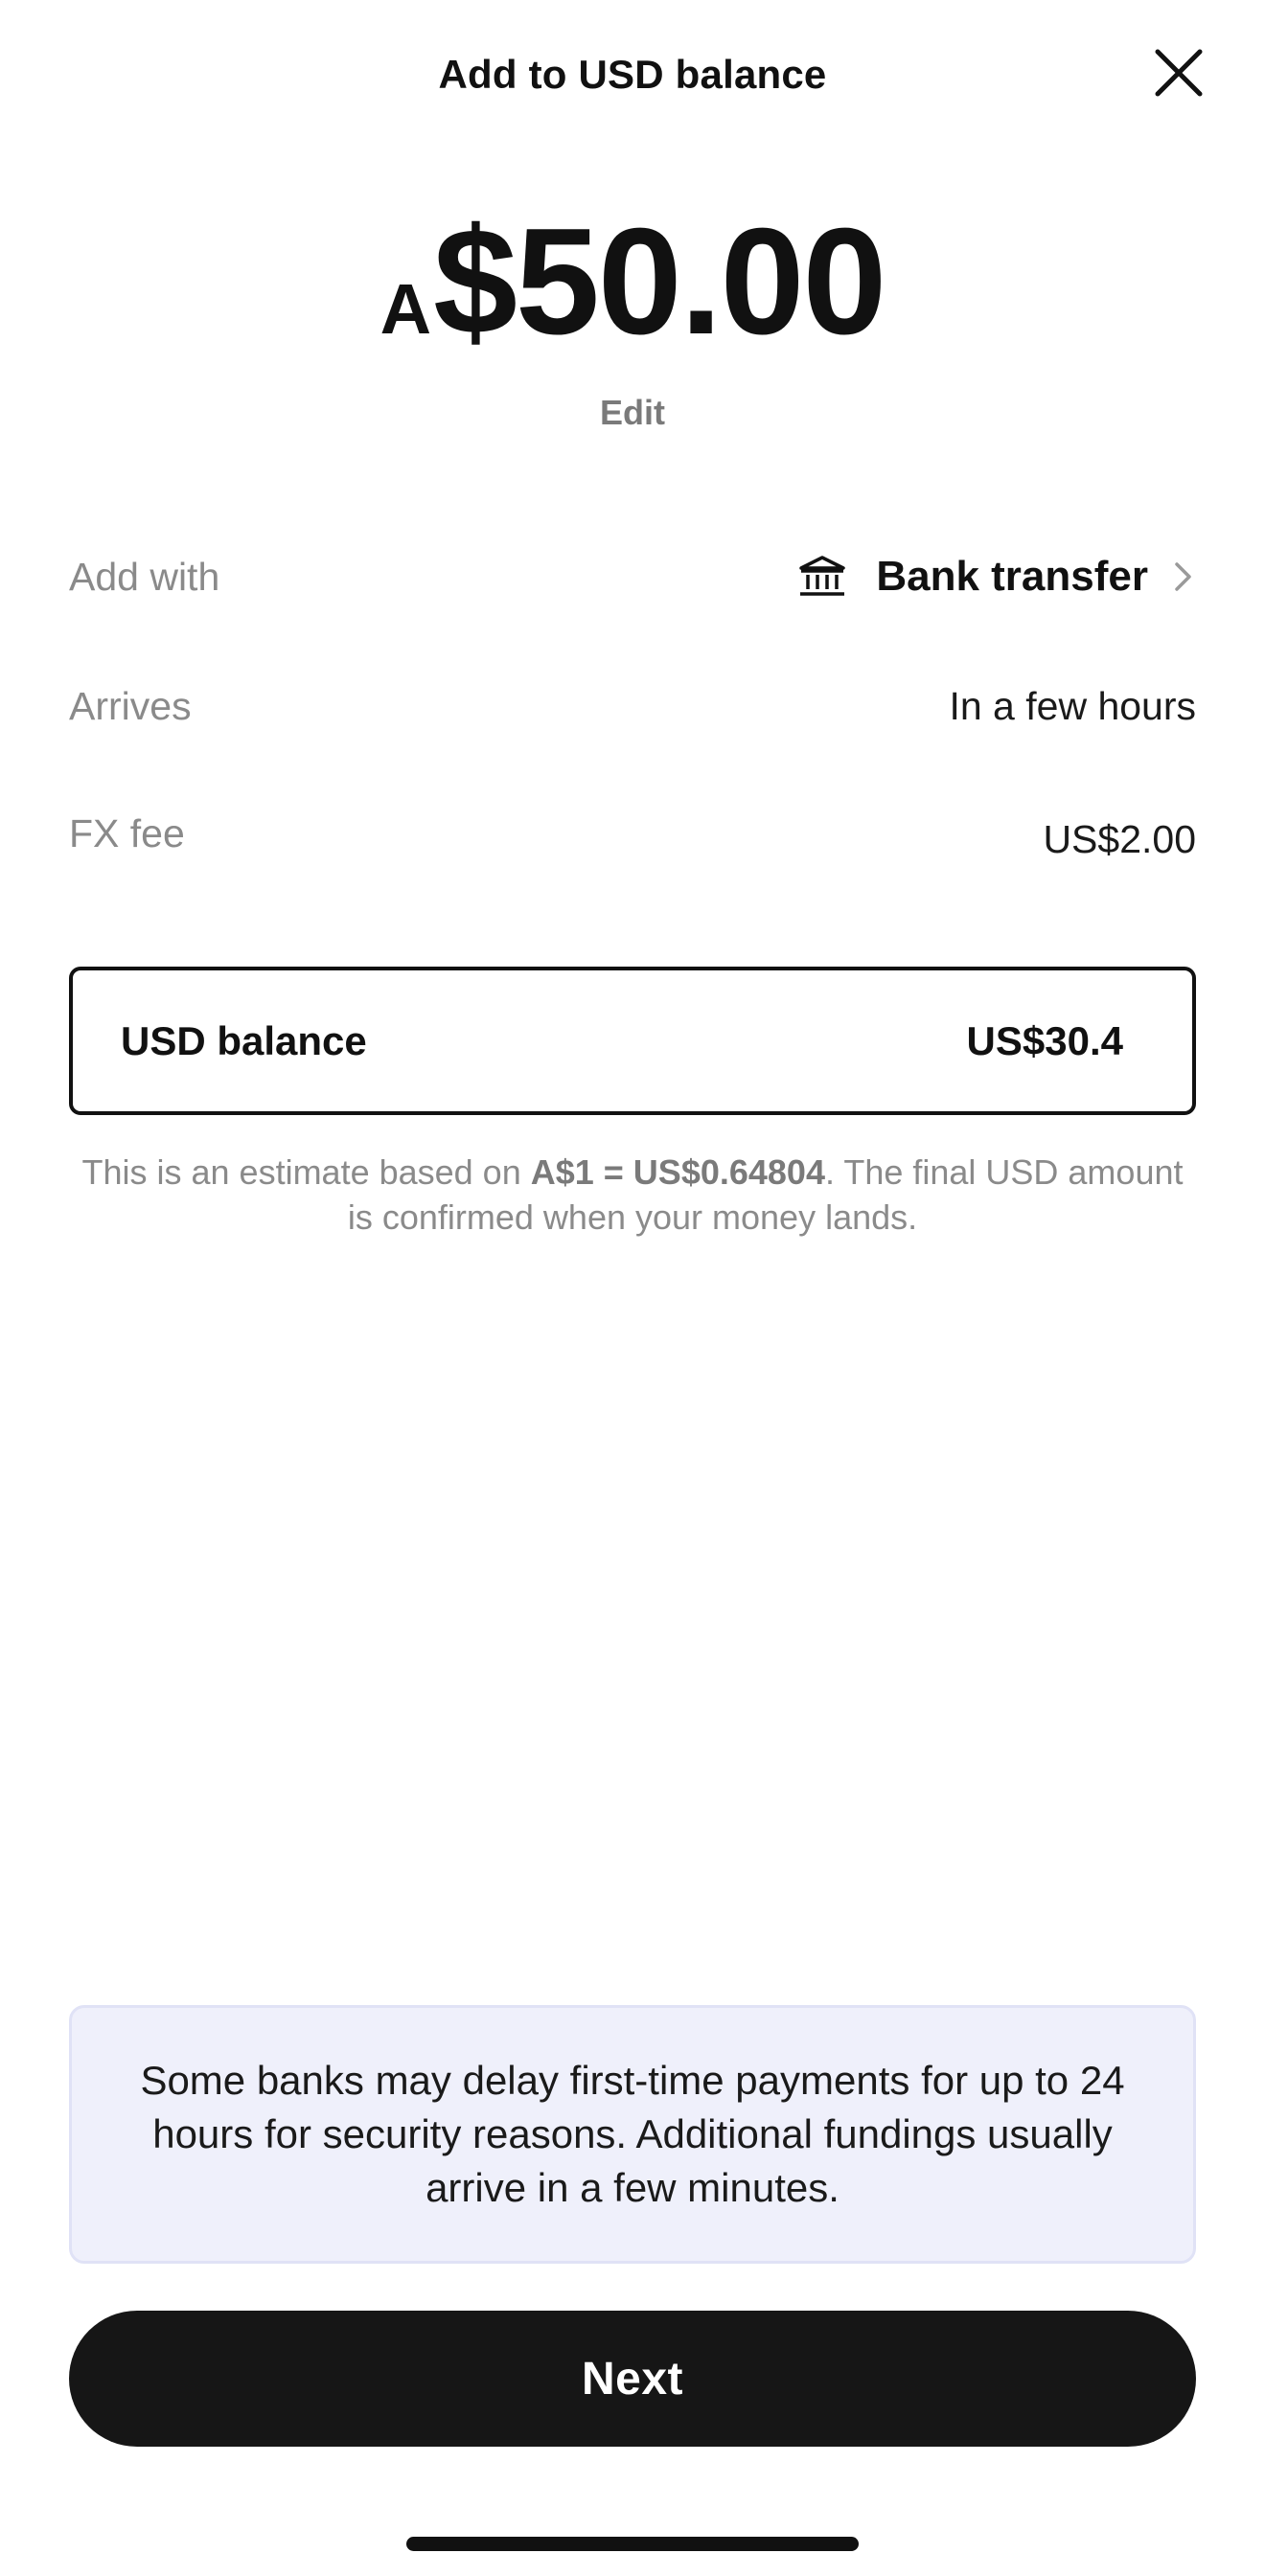 This screenshot has width=1265, height=2576. I want to click on amount-value: $50.00, so click(659, 281).